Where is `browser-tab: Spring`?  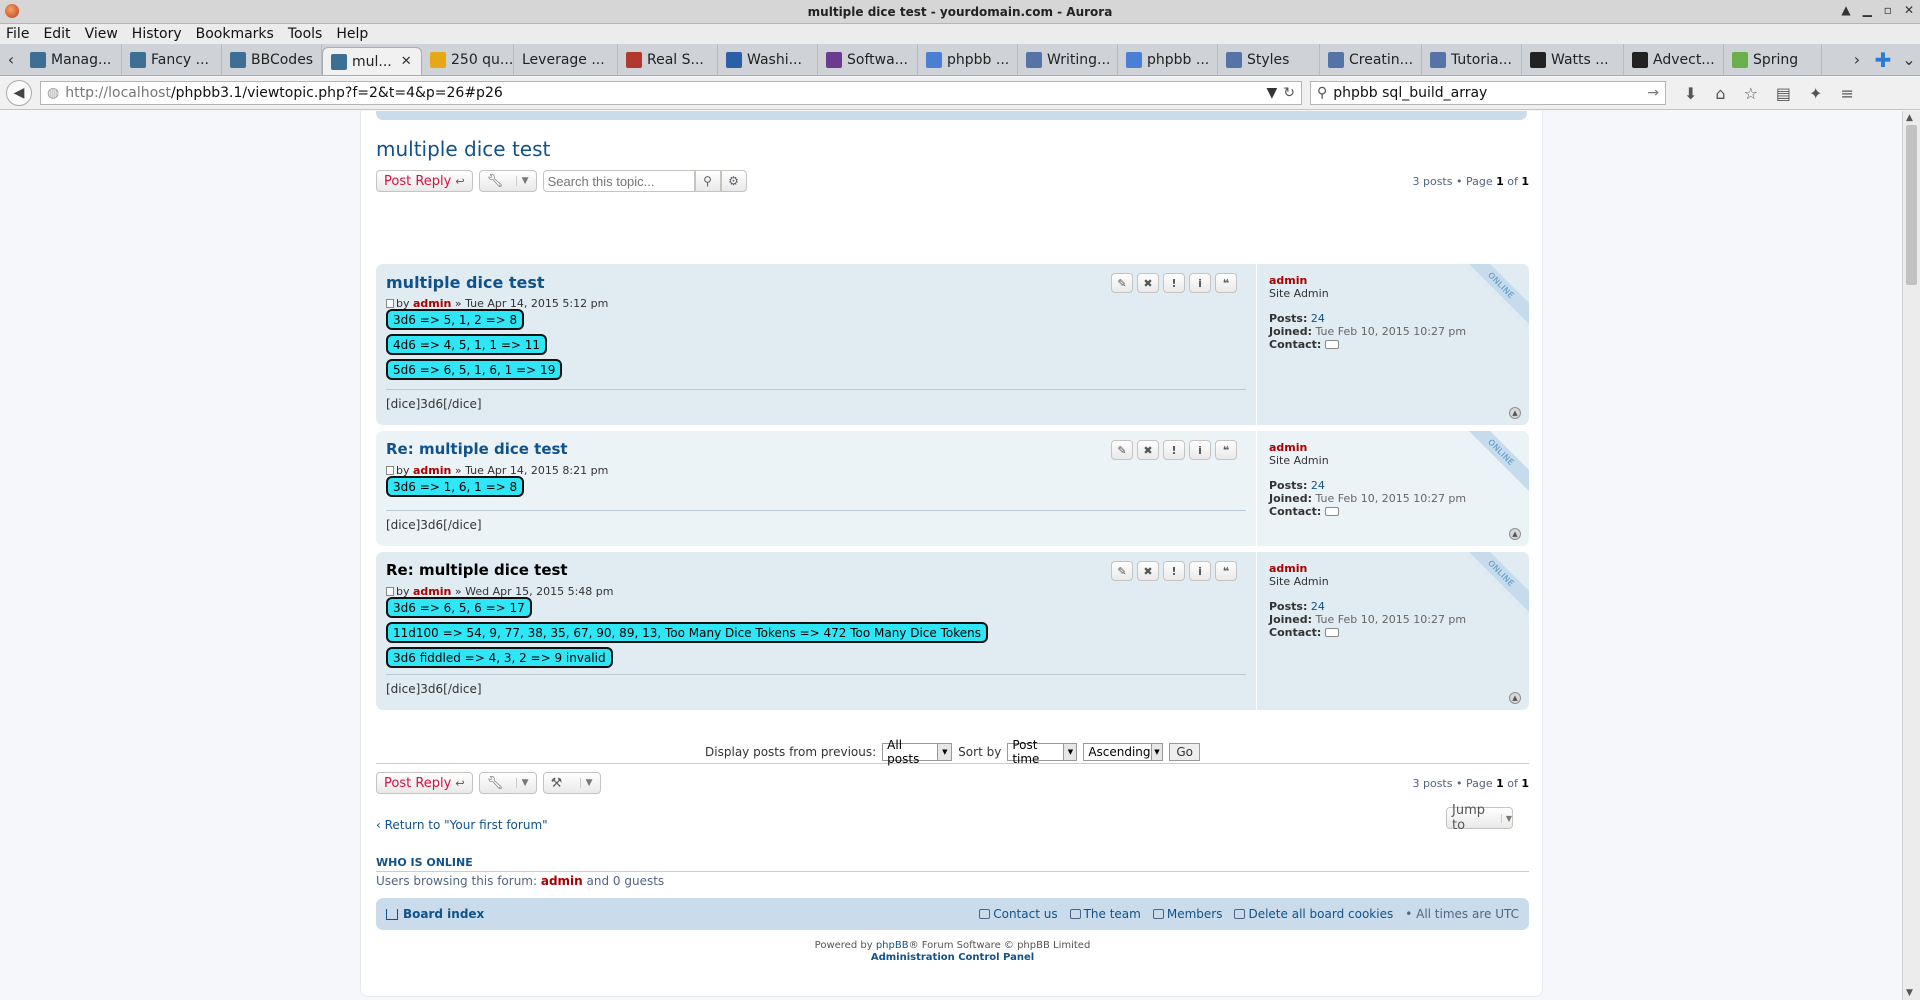
browser-tab: Spring is located at coordinates (1773, 59).